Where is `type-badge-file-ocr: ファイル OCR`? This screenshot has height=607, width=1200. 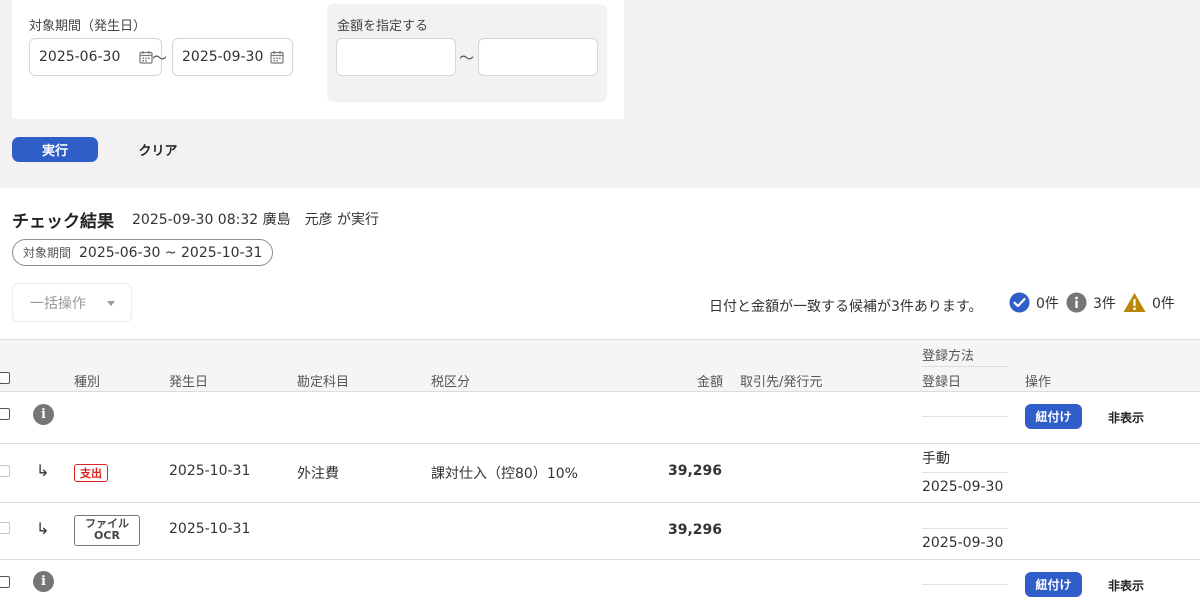
type-badge-file-ocr: ファイル OCR is located at coordinates (107, 530).